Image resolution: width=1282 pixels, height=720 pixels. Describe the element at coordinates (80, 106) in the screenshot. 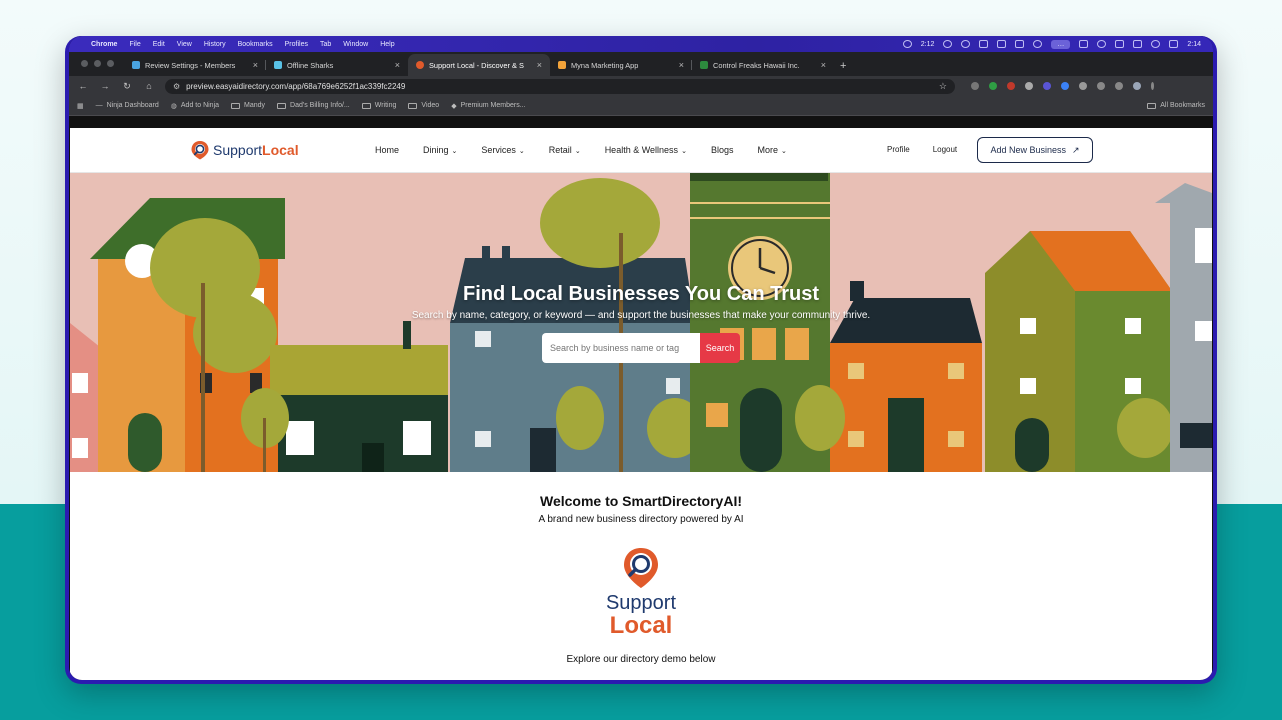

I see `apps-grid-icon: ▦` at that location.